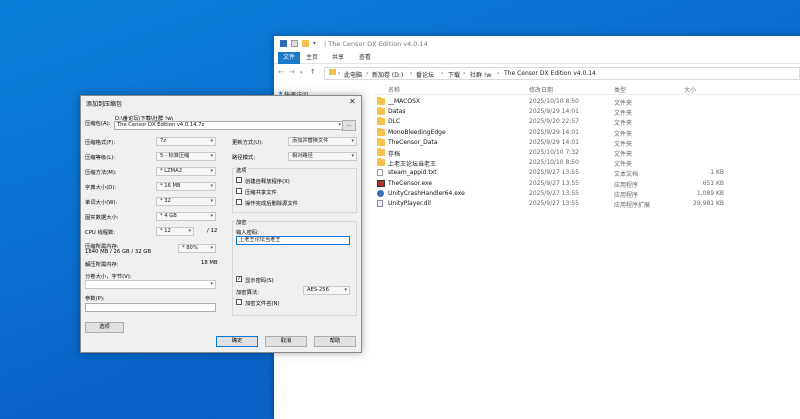 This screenshot has height=419, width=800. I want to click on column-type: 类型, so click(620, 89).